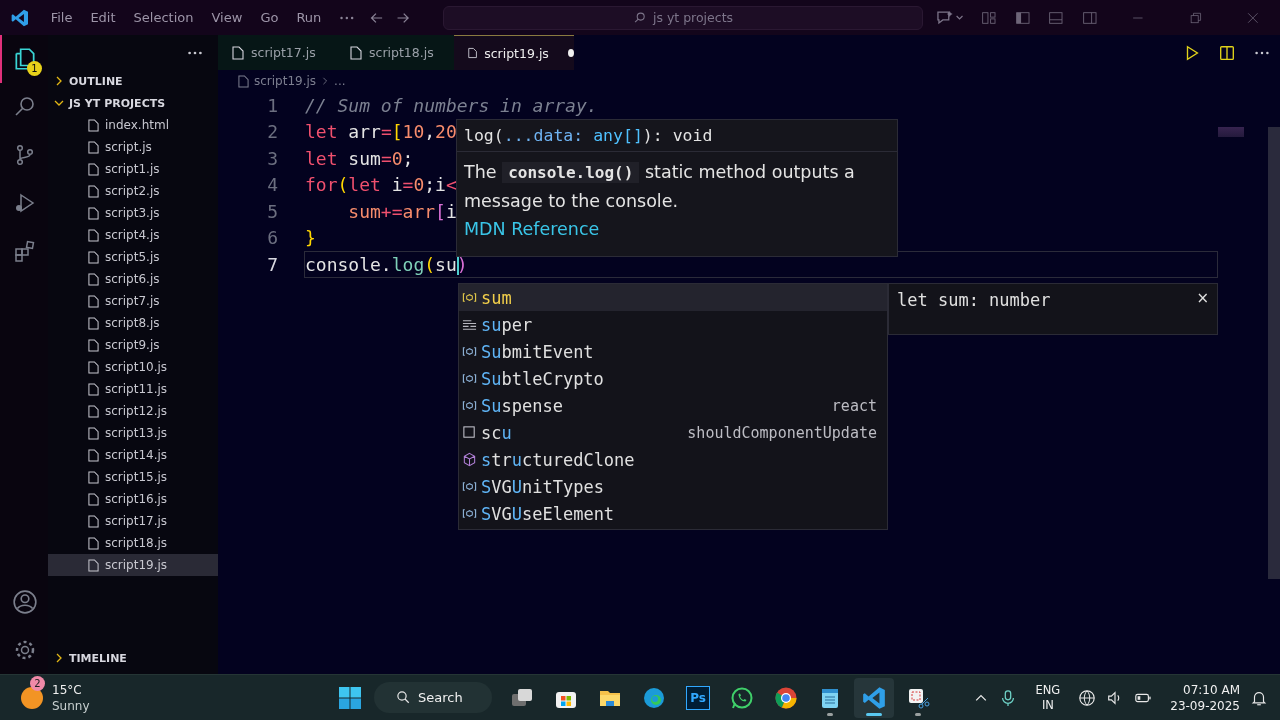 This screenshot has width=1280, height=720. I want to click on explorer-entry: script6.js, so click(133, 279).